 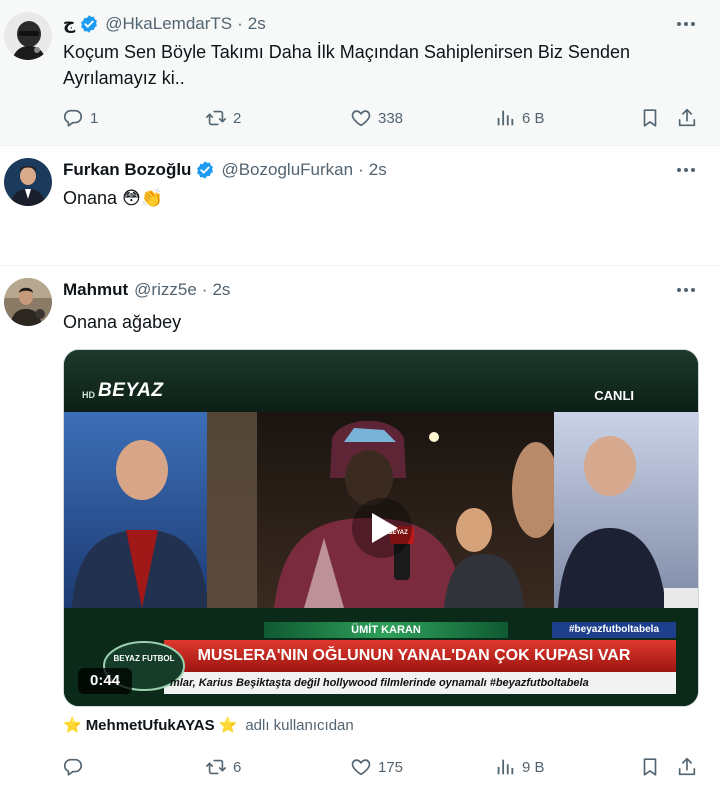 I want to click on show-logo: BEYAZ FUTBOL, so click(x=144, y=658).